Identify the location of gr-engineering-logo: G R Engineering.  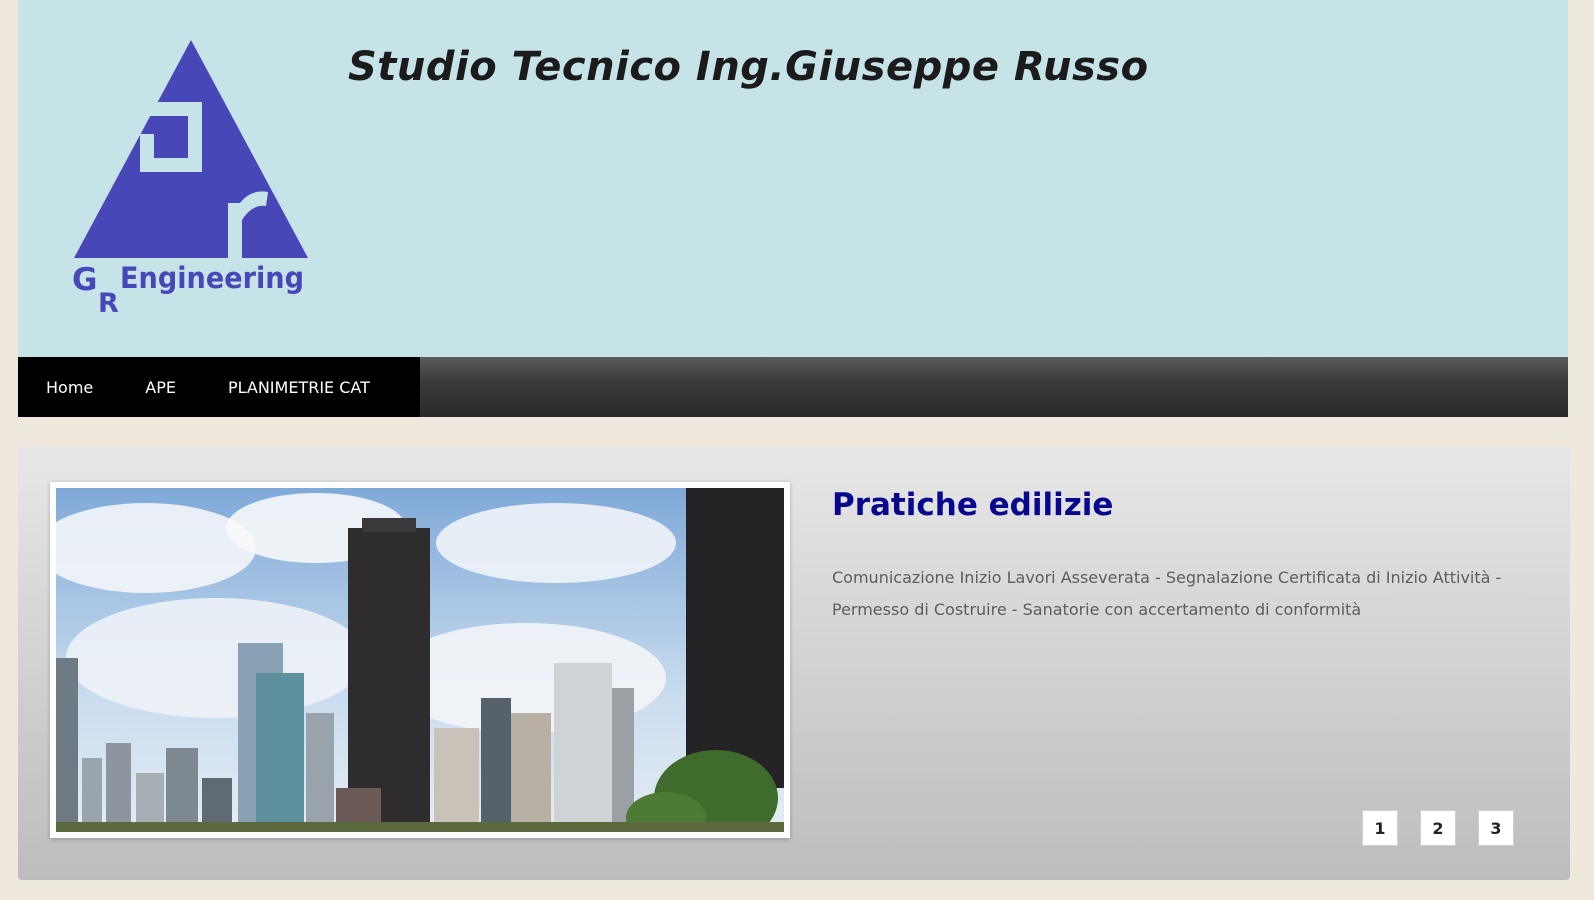
(194, 183).